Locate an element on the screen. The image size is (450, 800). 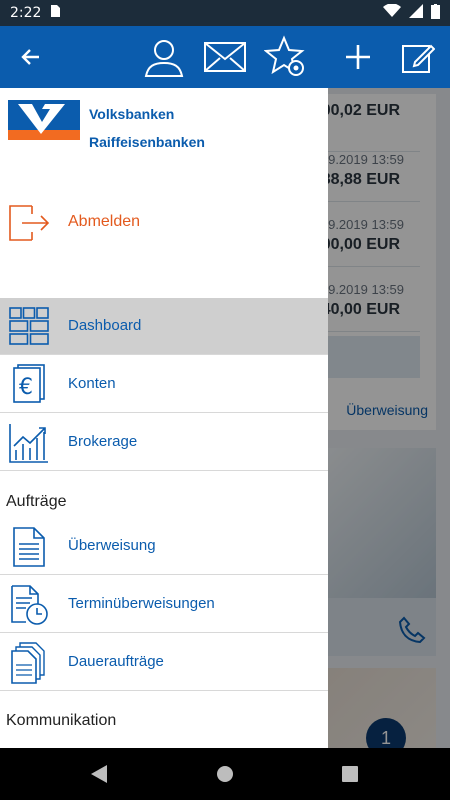
logout-label: Abmelden is located at coordinates (104, 221).